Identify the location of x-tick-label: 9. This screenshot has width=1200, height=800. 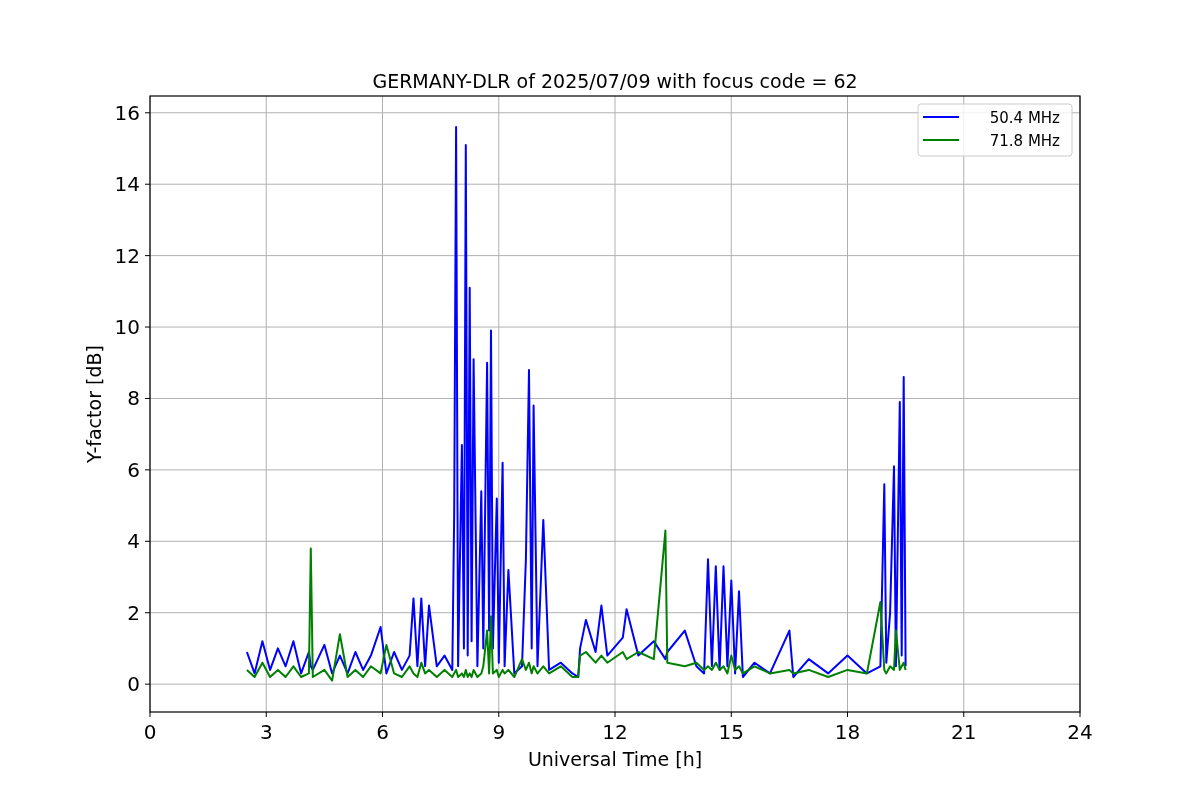
(499, 732).